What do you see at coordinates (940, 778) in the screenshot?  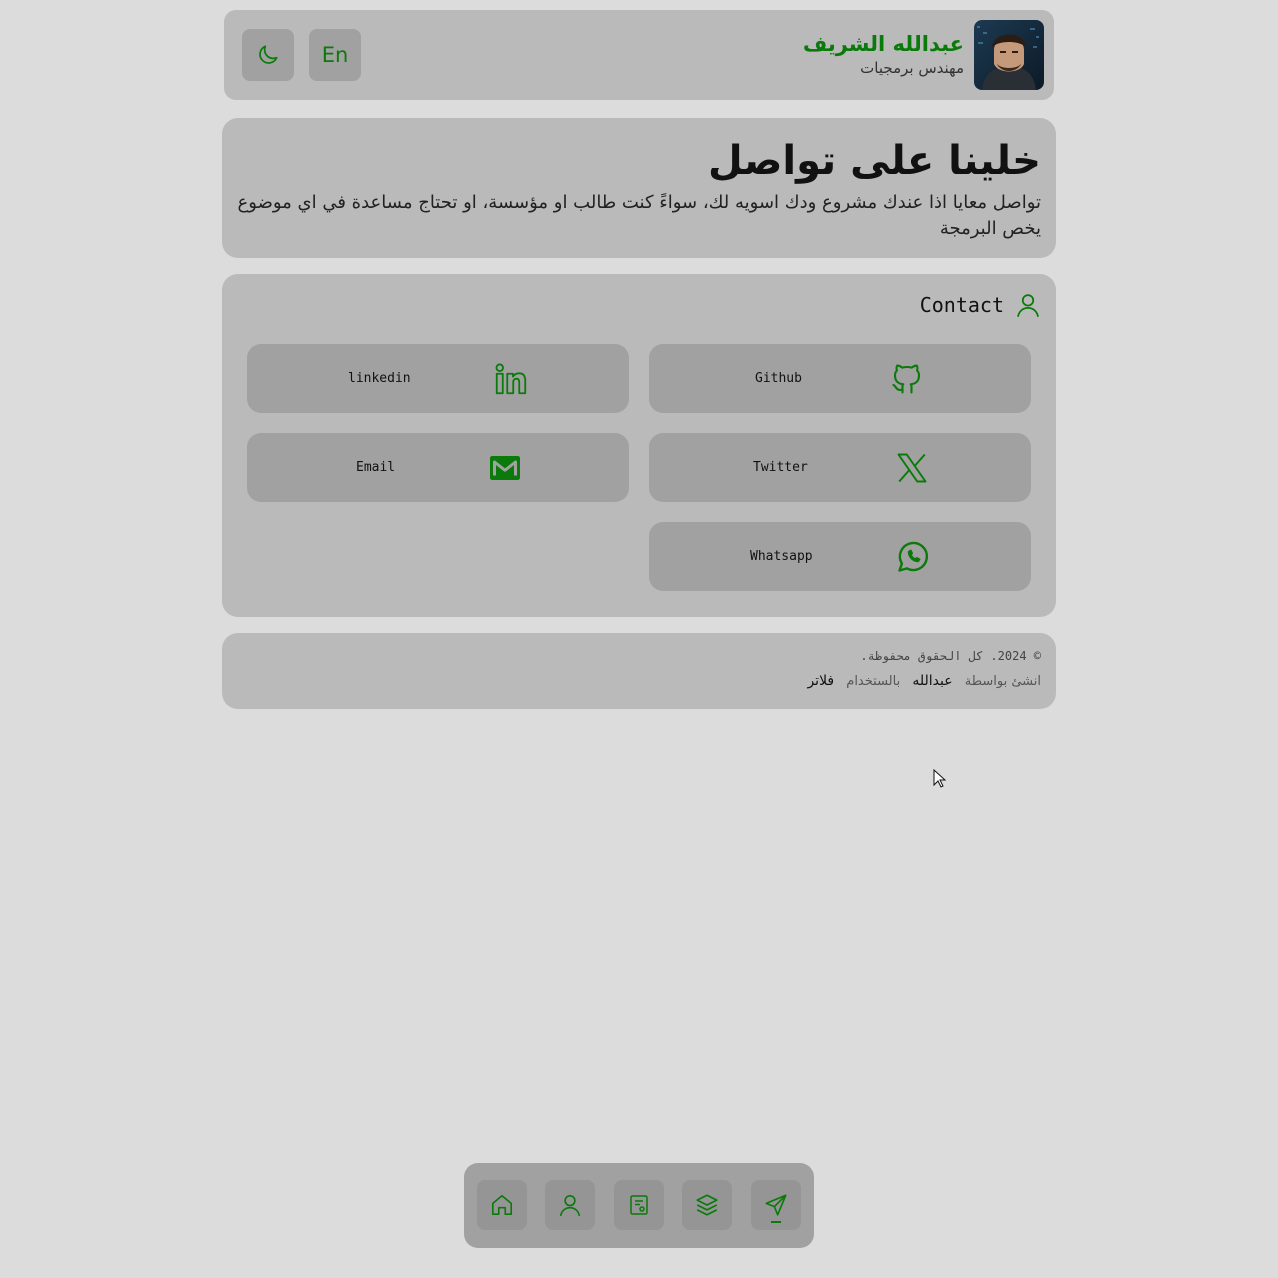 I see `mouse-cursor-icon` at bounding box center [940, 778].